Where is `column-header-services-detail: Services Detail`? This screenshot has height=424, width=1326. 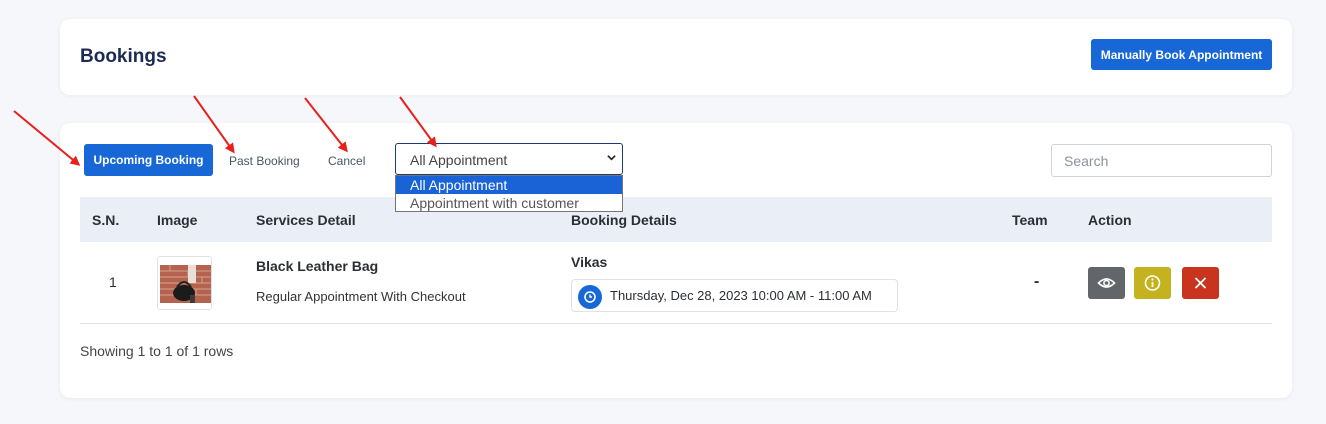
column-header-services-detail: Services Detail is located at coordinates (306, 220).